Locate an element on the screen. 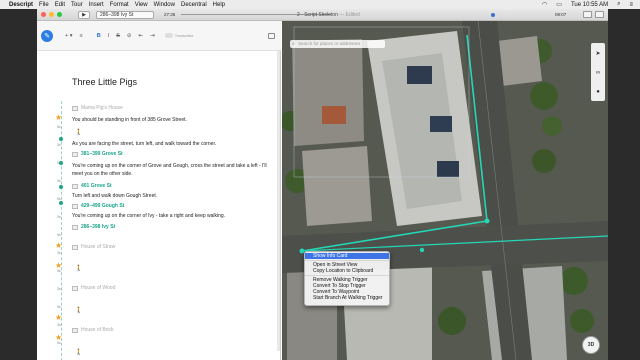 This screenshot has height=360, width=640. context-menu-item: Copy Location to Clipboard is located at coordinates (347, 271).